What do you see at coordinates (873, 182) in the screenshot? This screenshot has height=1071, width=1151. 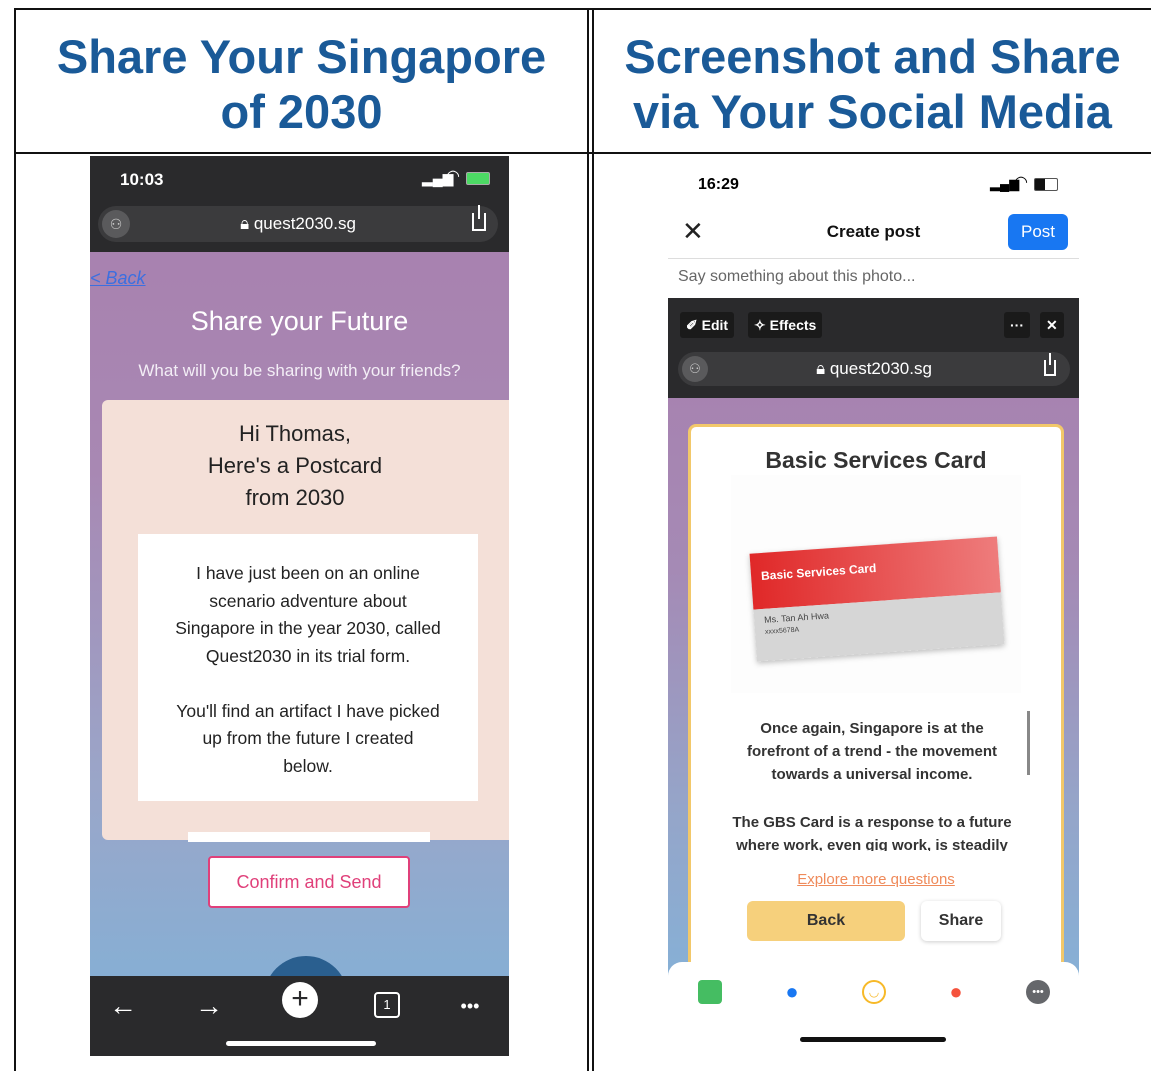 I see `status-bar: 16:29 ▂▄▆ ◠` at bounding box center [873, 182].